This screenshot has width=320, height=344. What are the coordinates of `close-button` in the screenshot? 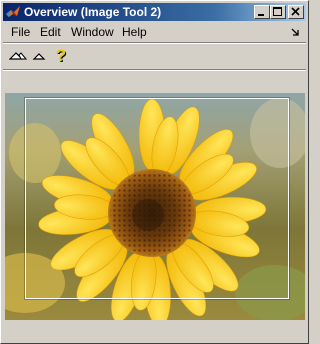 It's located at (296, 12).